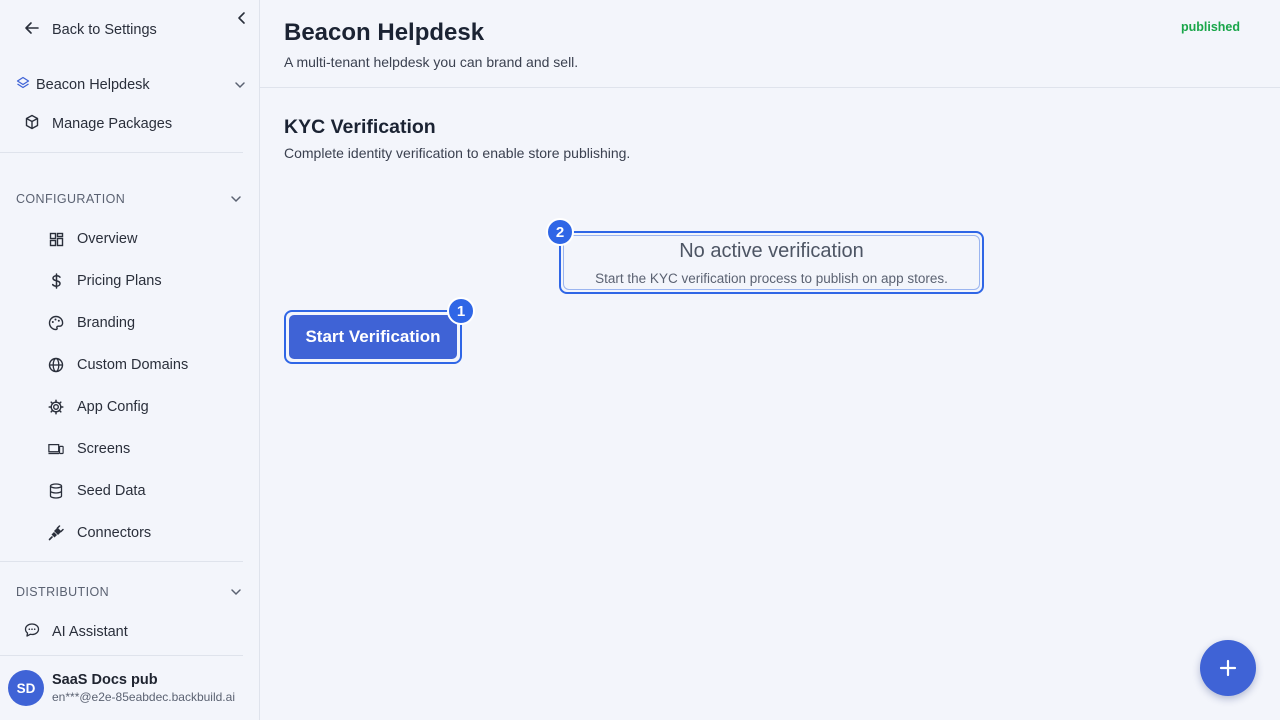 This screenshot has width=1280, height=720. What do you see at coordinates (71, 199) in the screenshot?
I see `configuration-heading: CONFIGURATION` at bounding box center [71, 199].